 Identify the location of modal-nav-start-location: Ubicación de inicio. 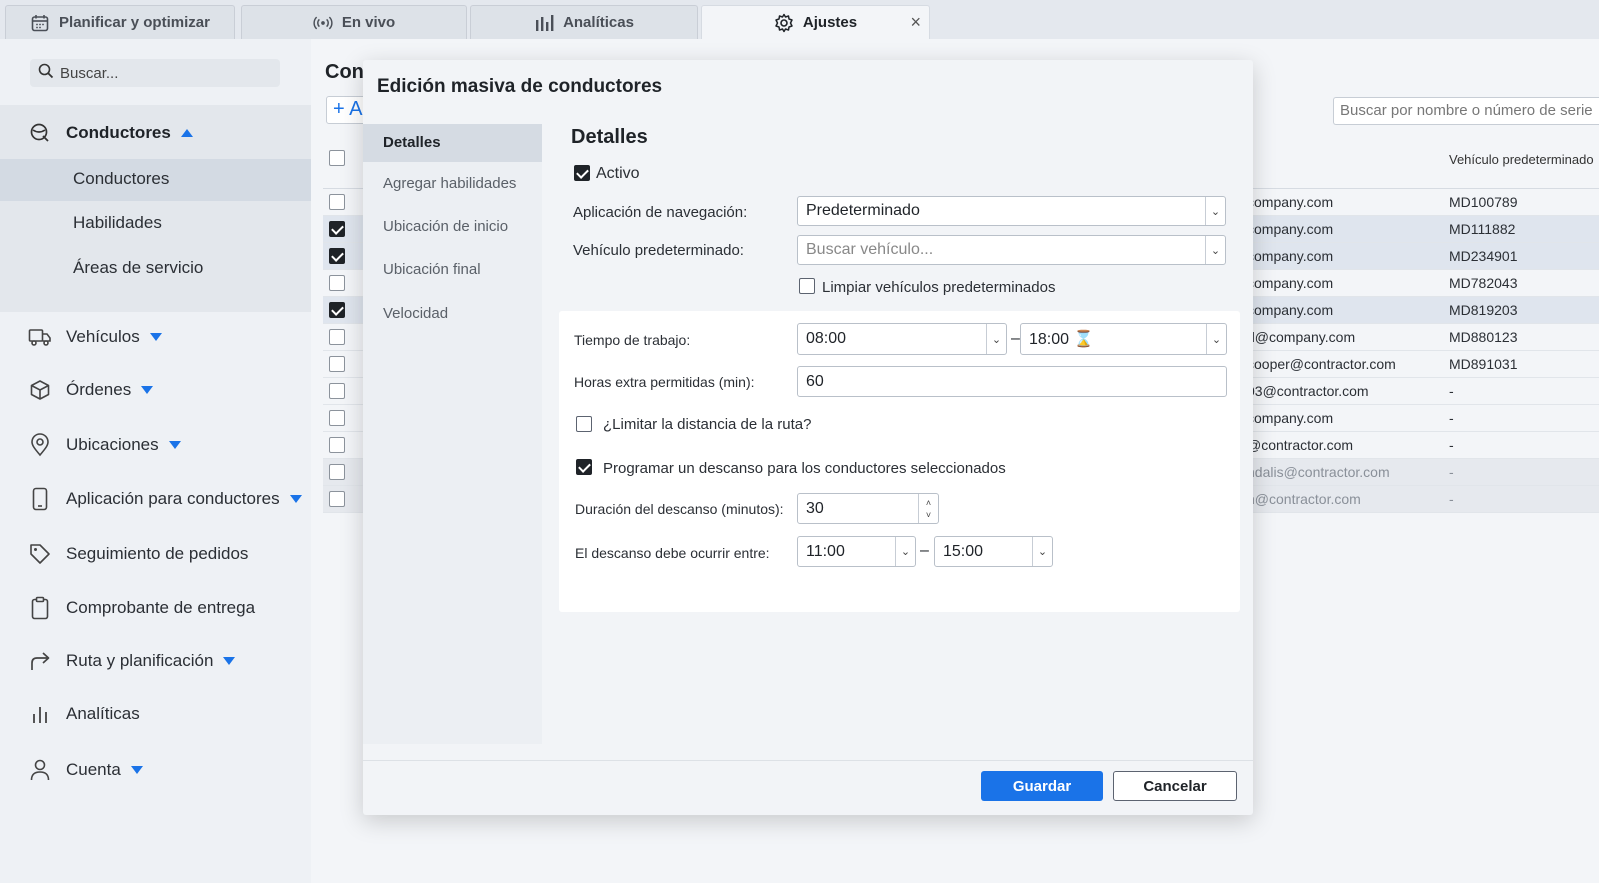
(452, 227).